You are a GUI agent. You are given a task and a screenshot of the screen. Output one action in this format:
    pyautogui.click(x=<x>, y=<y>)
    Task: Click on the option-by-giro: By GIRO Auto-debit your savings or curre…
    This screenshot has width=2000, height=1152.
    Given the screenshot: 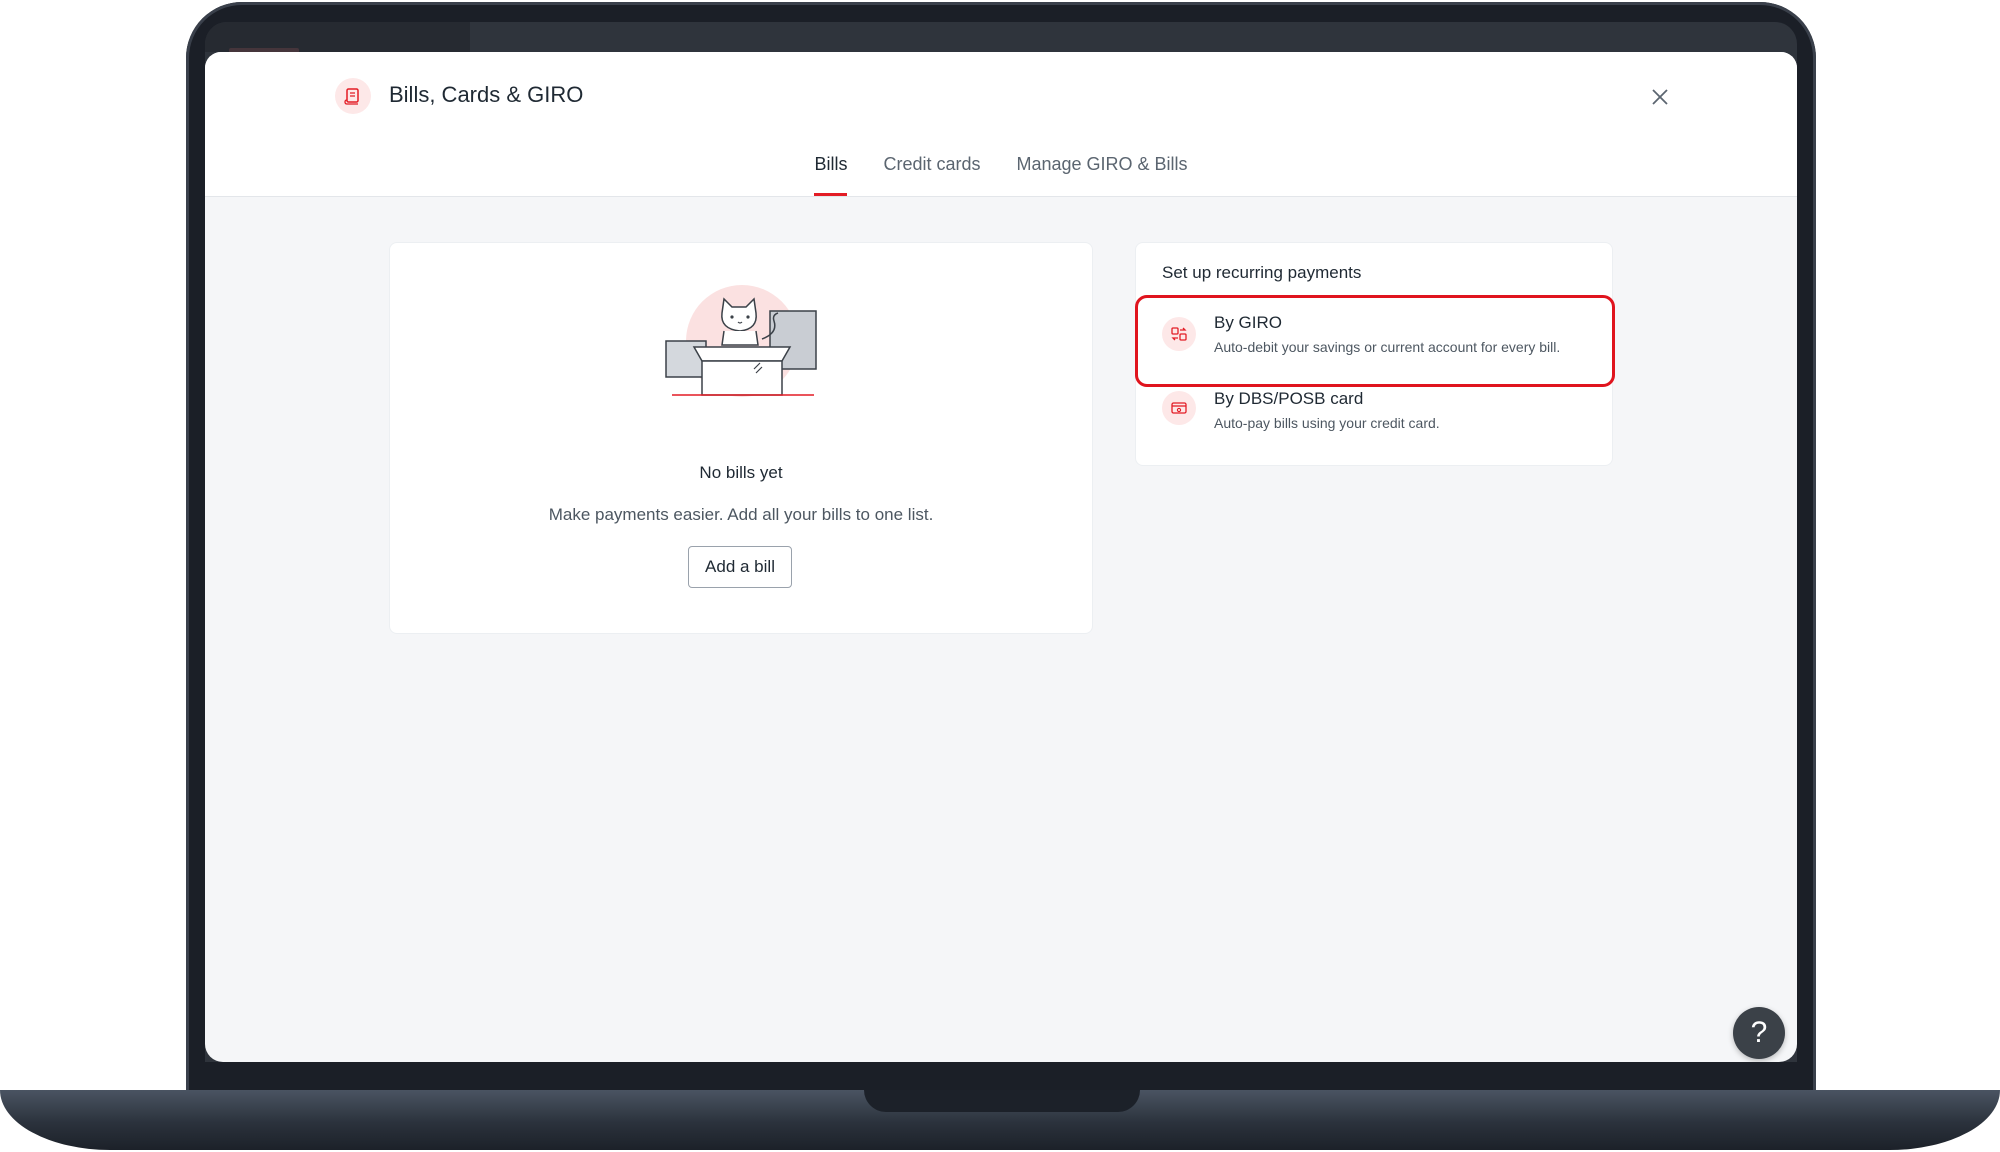 What is the action you would take?
    pyautogui.click(x=1374, y=343)
    